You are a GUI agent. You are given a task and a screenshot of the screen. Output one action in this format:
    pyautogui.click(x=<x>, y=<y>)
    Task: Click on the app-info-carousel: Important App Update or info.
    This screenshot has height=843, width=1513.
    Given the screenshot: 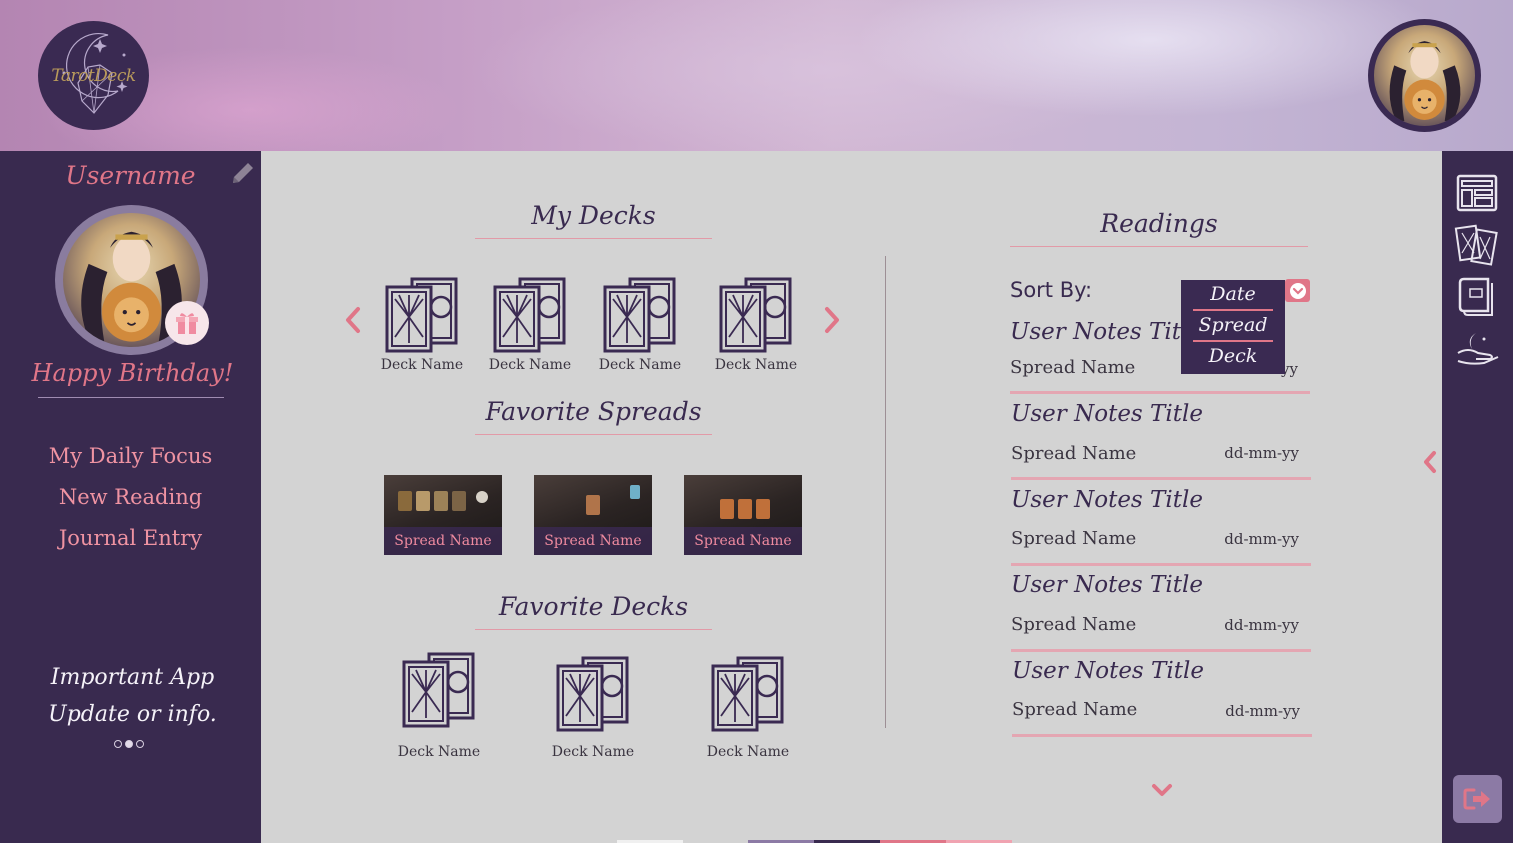 What is the action you would take?
    pyautogui.click(x=132, y=696)
    